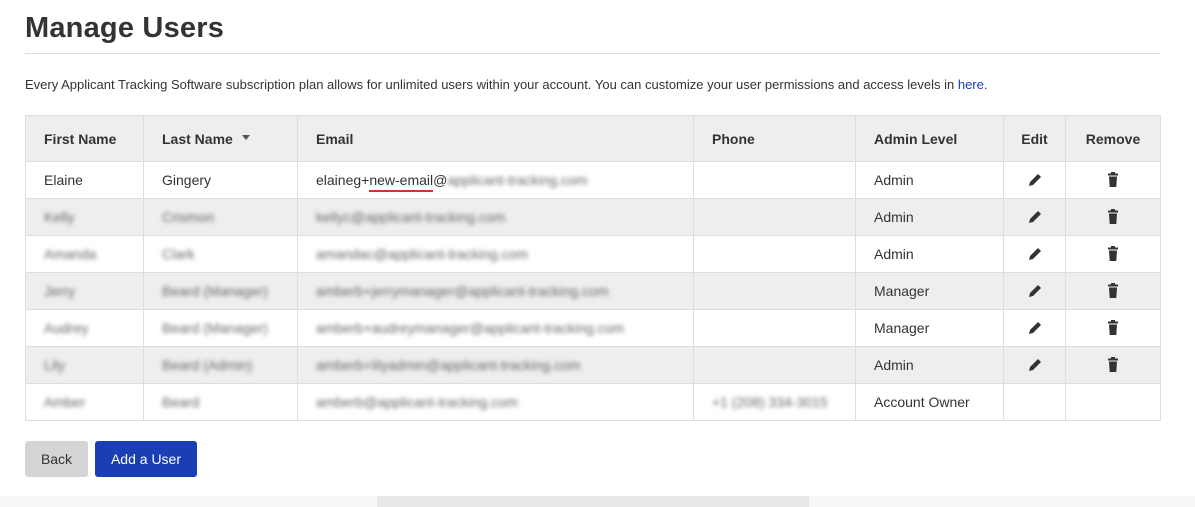 The height and width of the screenshot is (507, 1195). Describe the element at coordinates (448, 365) in the screenshot. I see `email-redacted: amberb+lilyadmin@applicant-tracking.com` at that location.